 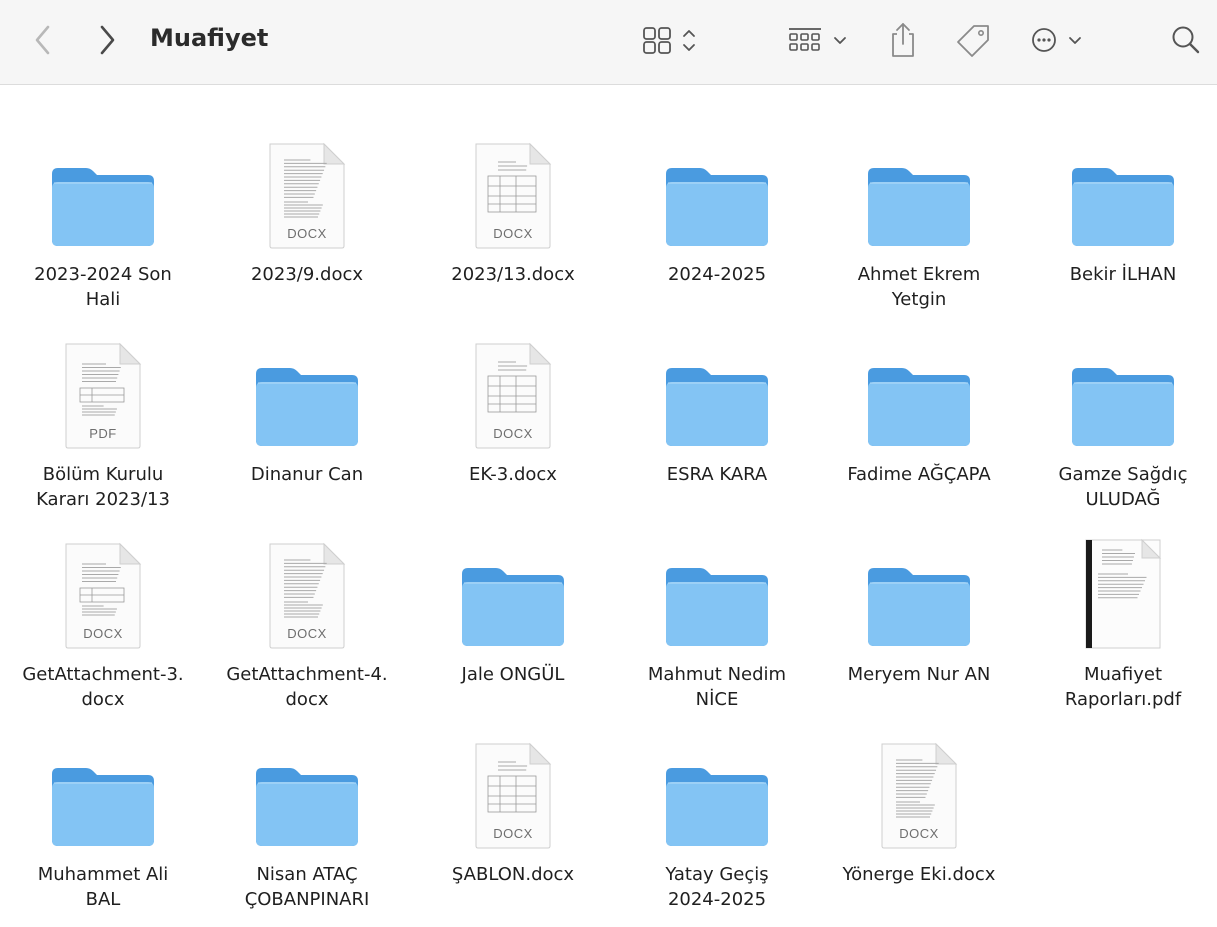 What do you see at coordinates (717, 474) in the screenshot?
I see `item-label: ESRA KARA` at bounding box center [717, 474].